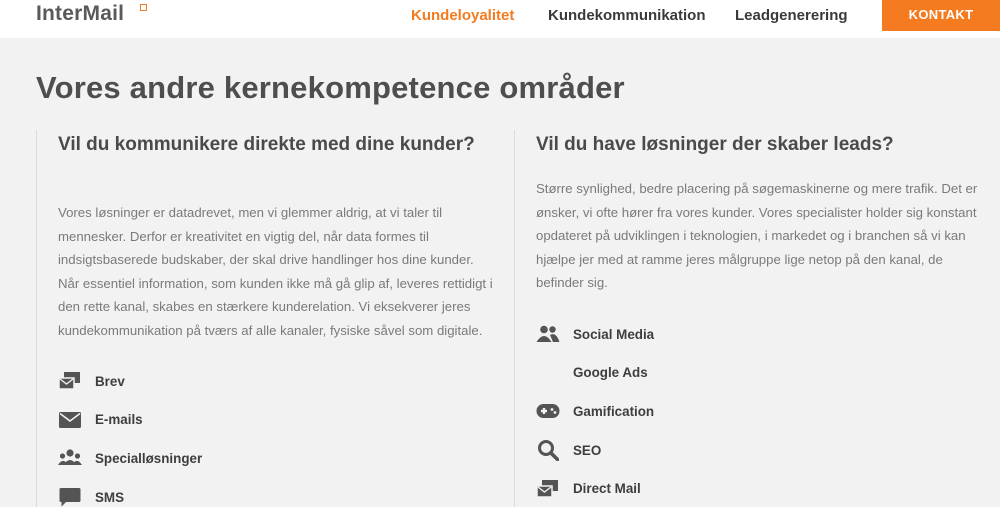 The height and width of the screenshot is (507, 1000). I want to click on people-icon, so click(548, 334).